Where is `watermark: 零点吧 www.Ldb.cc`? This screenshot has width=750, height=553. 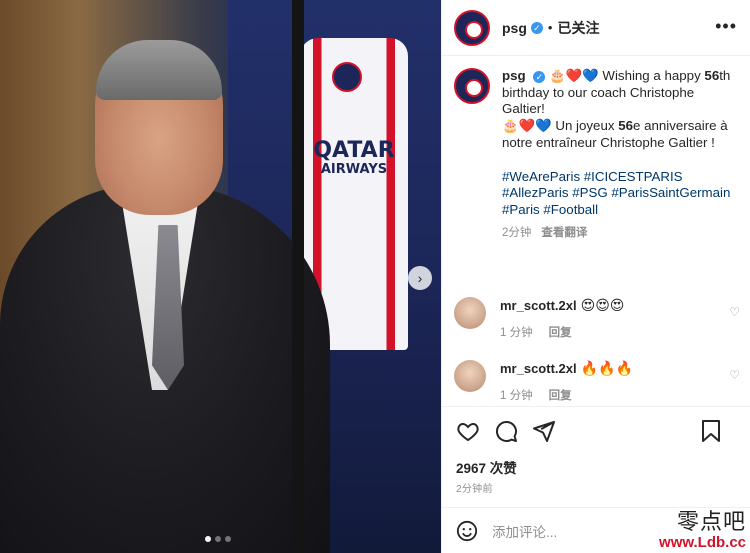 watermark: 零点吧 www.Ldb.cc is located at coordinates (702, 531).